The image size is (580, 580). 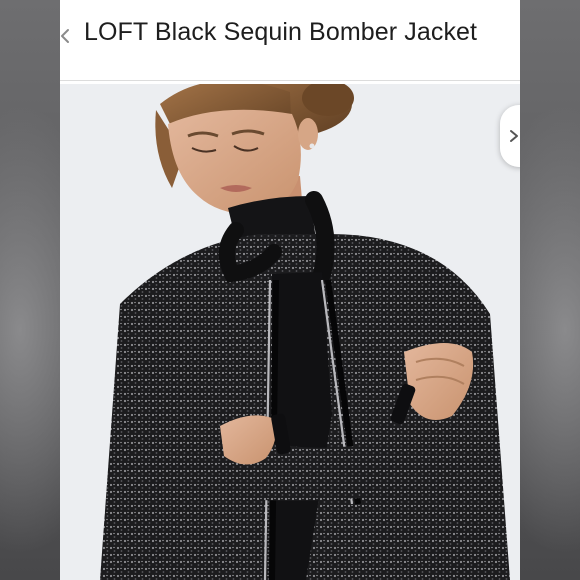 I want to click on chevron-left-icon, so click(x=66, y=36).